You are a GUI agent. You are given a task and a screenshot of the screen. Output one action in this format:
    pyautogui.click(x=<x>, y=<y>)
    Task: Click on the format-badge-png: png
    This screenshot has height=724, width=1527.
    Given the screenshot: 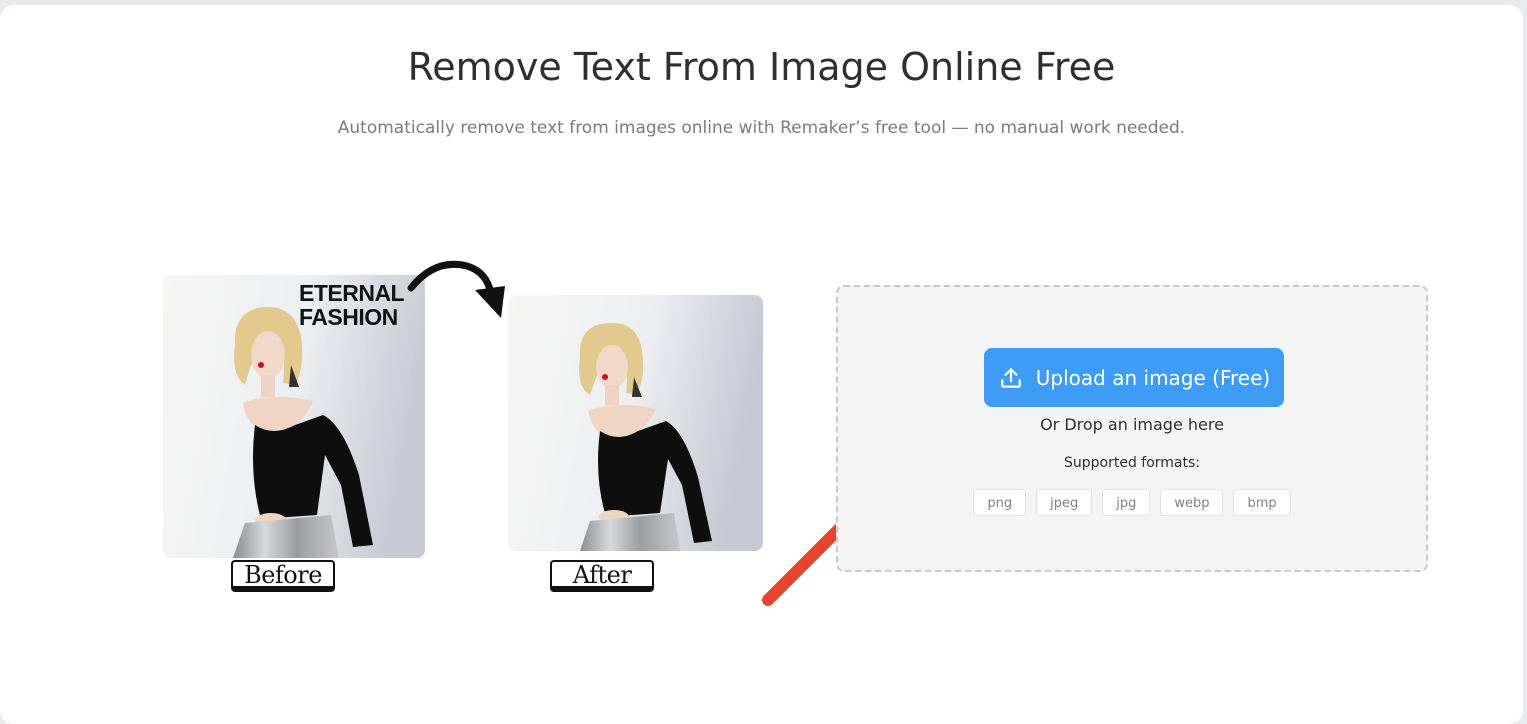 What is the action you would take?
    pyautogui.click(x=1000, y=502)
    